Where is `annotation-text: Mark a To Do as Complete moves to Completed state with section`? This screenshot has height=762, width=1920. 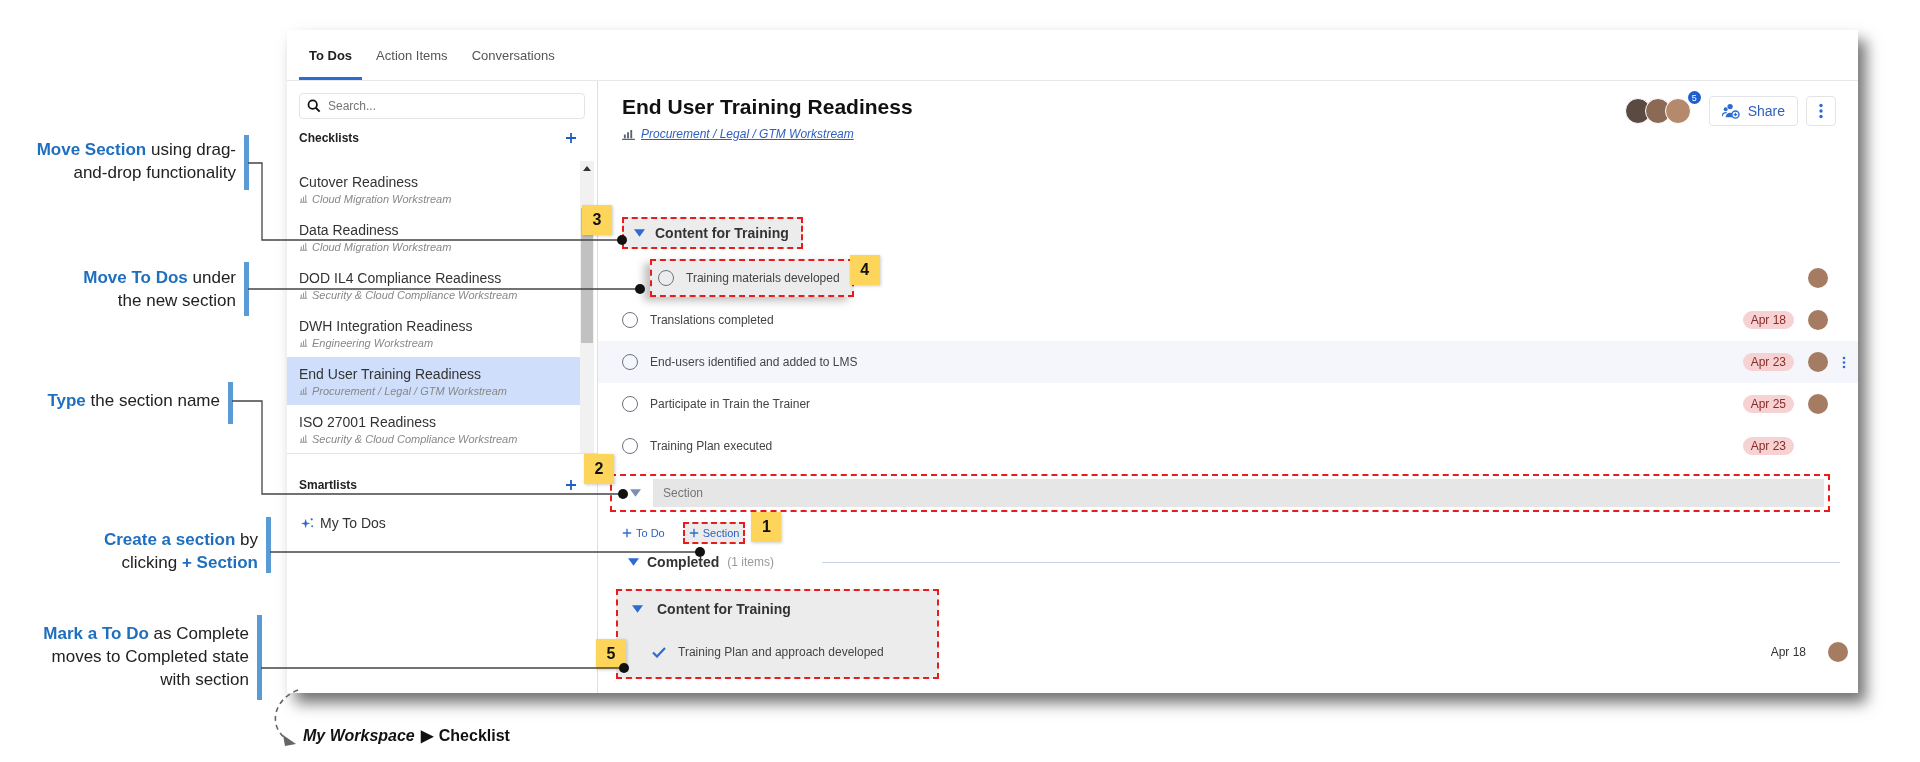
annotation-text: Mark a To Do as Complete moves to Completed state with section is located at coordinates (145, 657).